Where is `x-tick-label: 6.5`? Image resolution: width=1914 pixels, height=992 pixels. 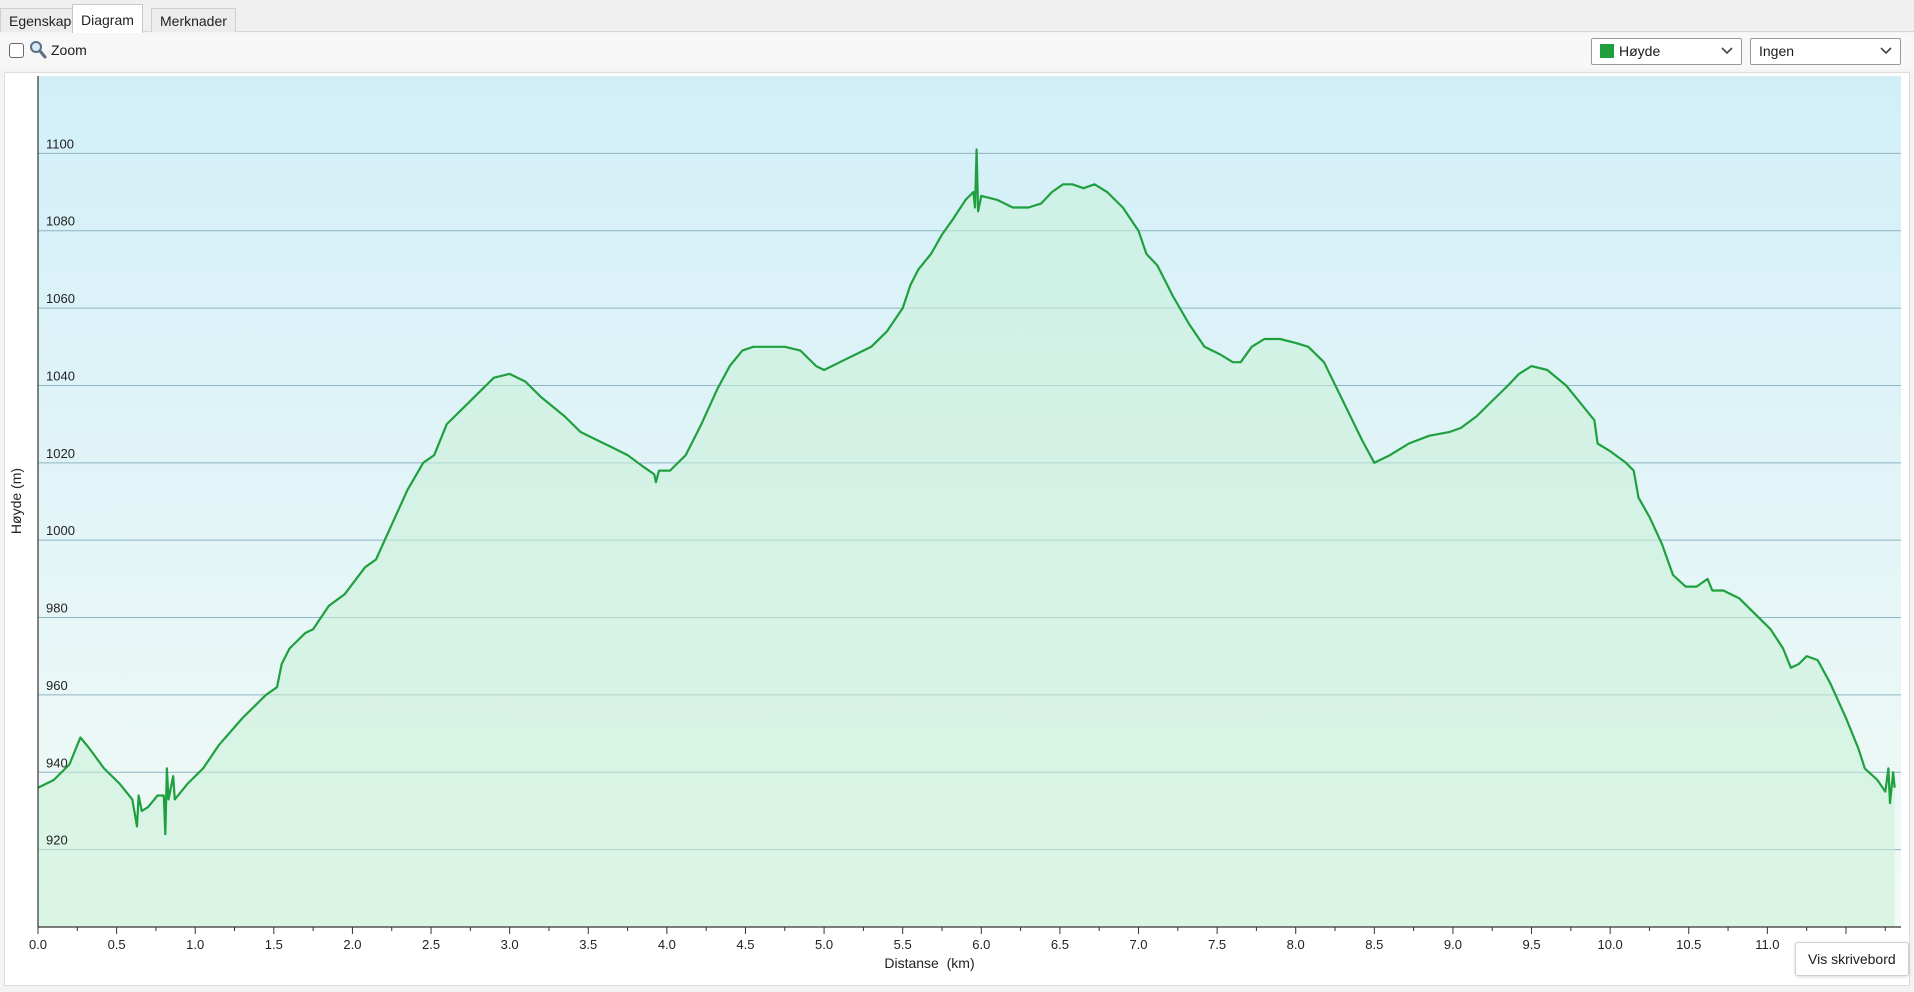 x-tick-label: 6.5 is located at coordinates (1060, 944).